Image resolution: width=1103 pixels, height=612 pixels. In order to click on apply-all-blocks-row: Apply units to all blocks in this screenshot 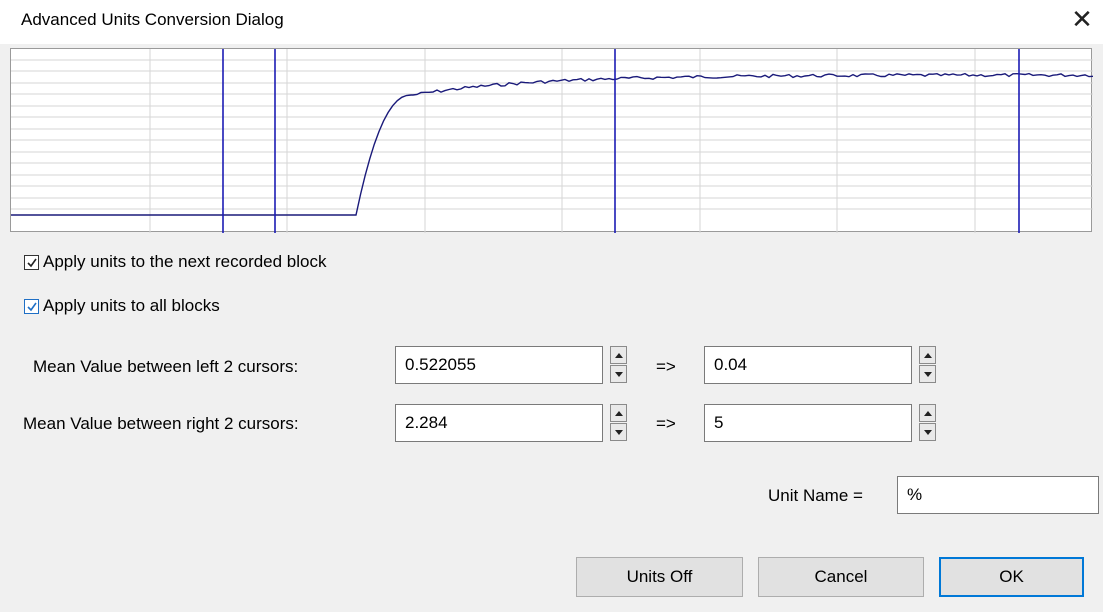, I will do `click(122, 306)`.